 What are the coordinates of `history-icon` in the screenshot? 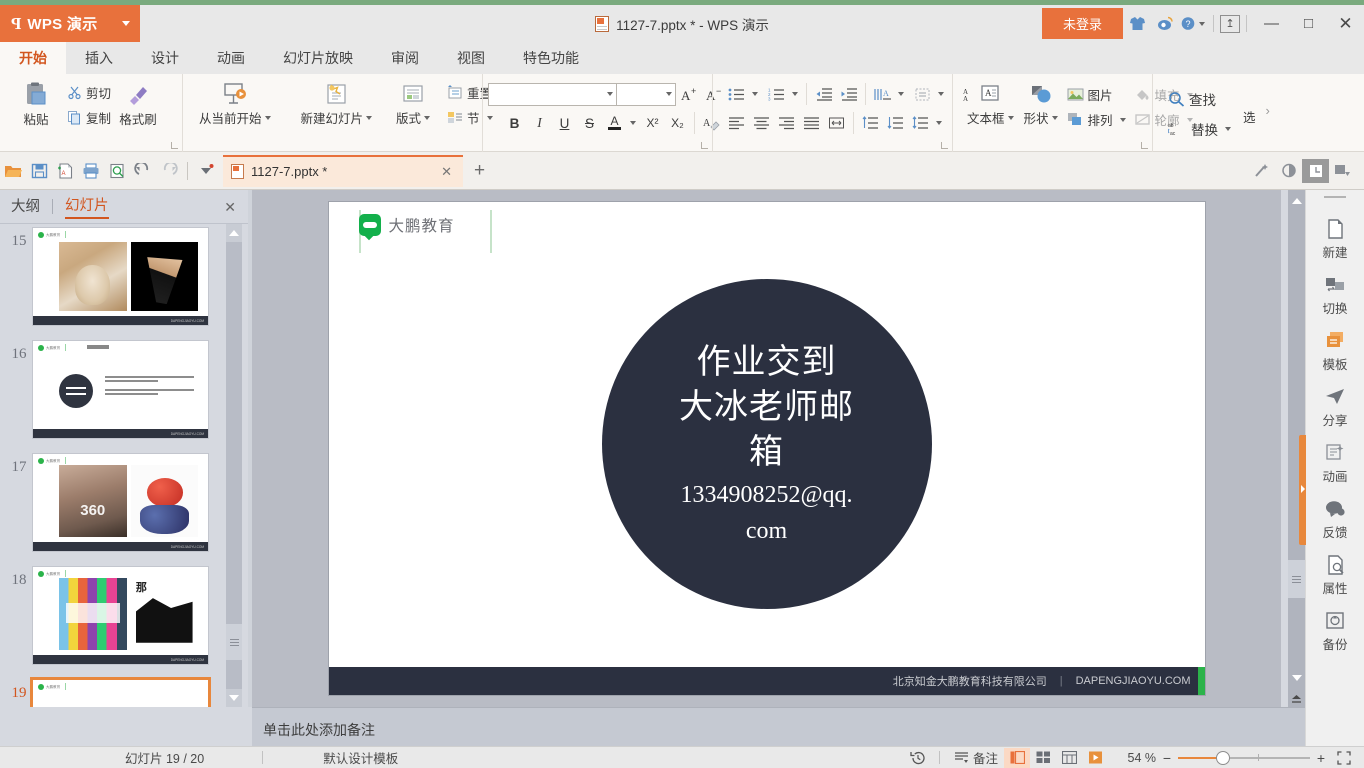 It's located at (918, 758).